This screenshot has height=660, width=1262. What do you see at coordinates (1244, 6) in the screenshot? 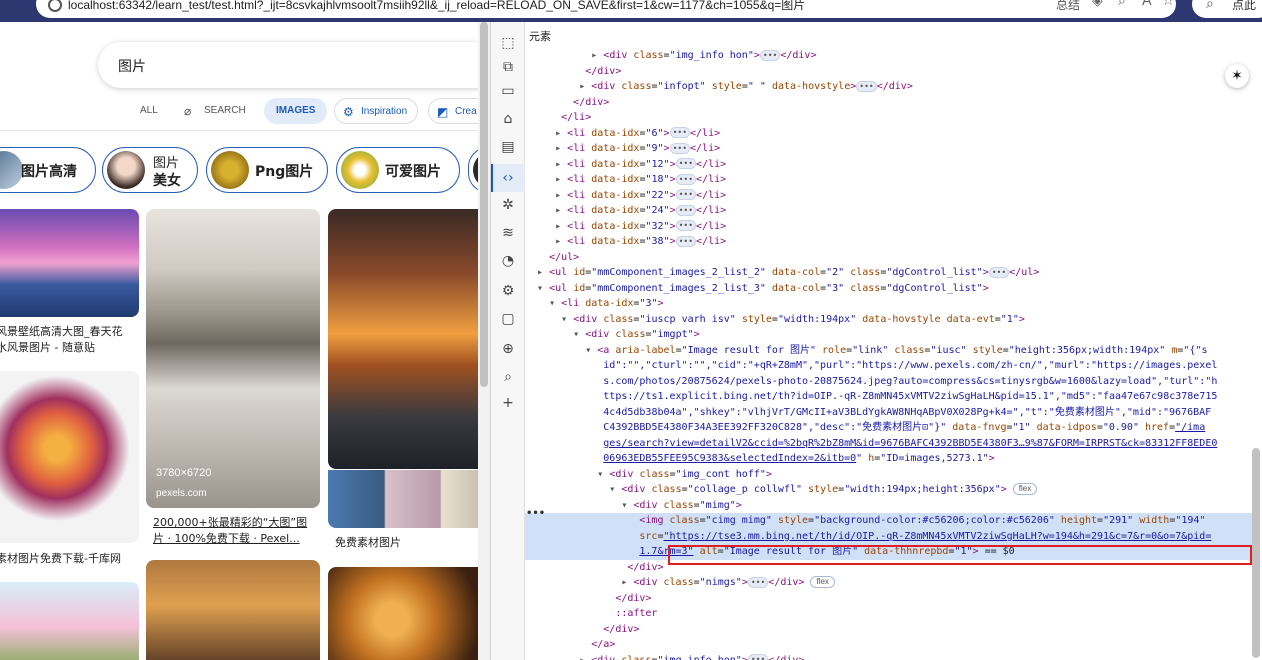
I see `sidebar-search-text: 点此` at bounding box center [1244, 6].